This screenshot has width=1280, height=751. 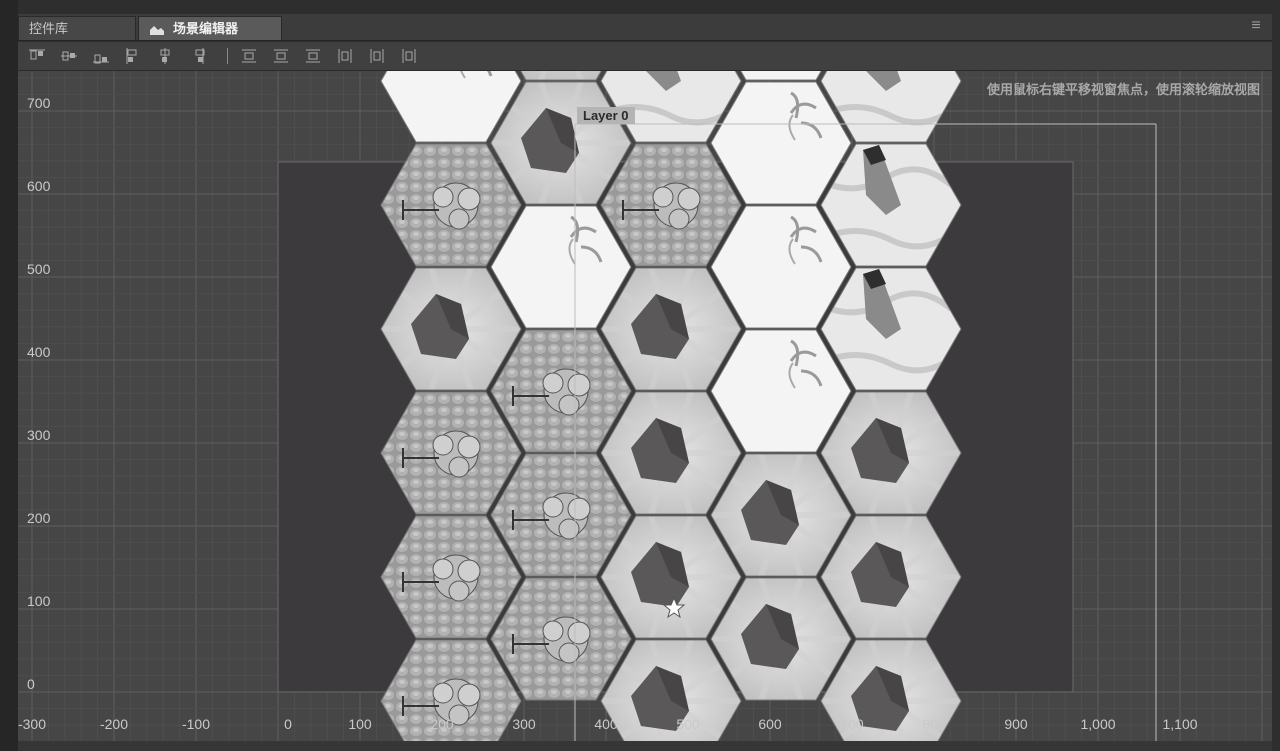 I want to click on tab-widget-library: 控件库, so click(x=77, y=28).